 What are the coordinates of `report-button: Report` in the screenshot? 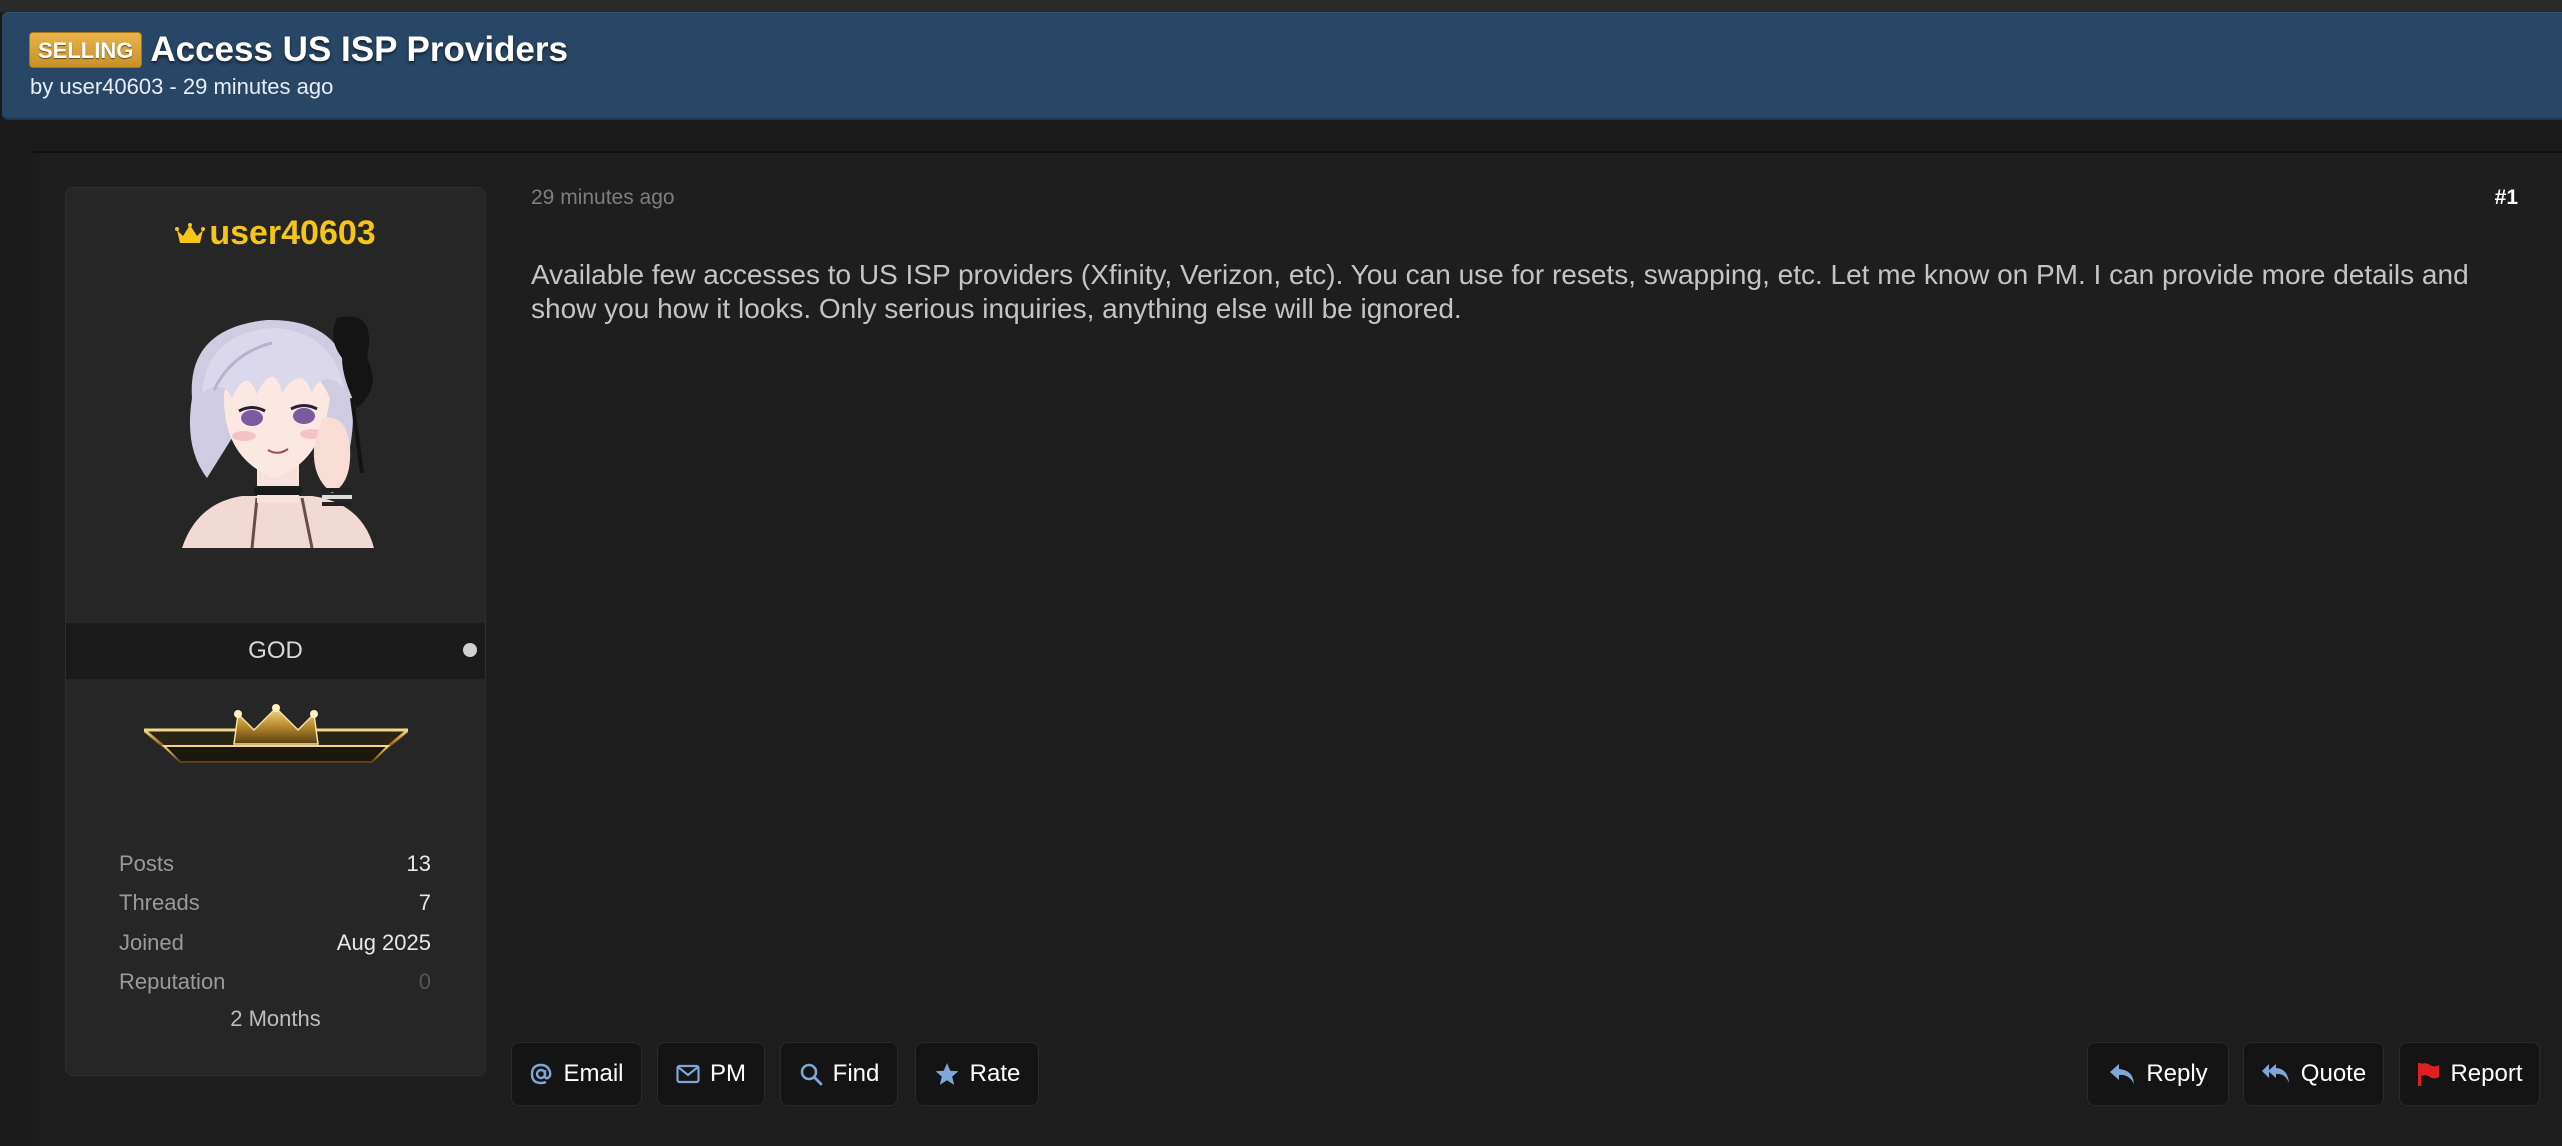 It's located at (2469, 1074).